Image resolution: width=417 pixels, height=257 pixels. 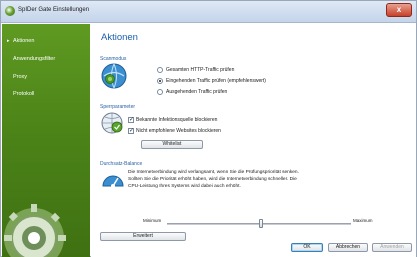 I want to click on block-infection-source-checkbox: Bekannte Infektionsquelle blockieren, so click(x=228, y=120).